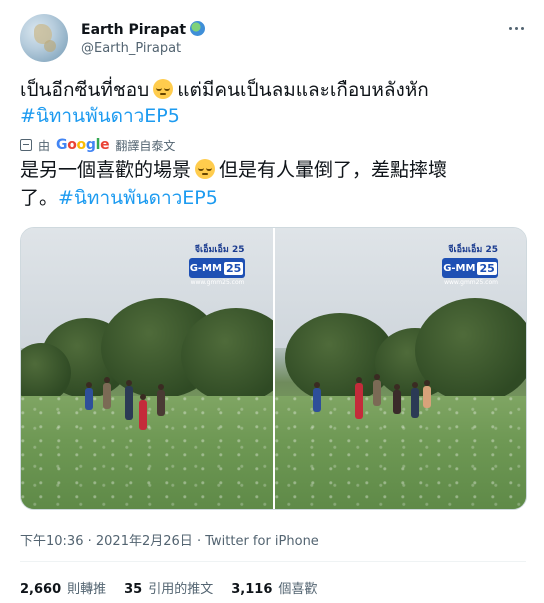  Describe the element at coordinates (83, 145) in the screenshot. I see `google-logo: Google` at that location.